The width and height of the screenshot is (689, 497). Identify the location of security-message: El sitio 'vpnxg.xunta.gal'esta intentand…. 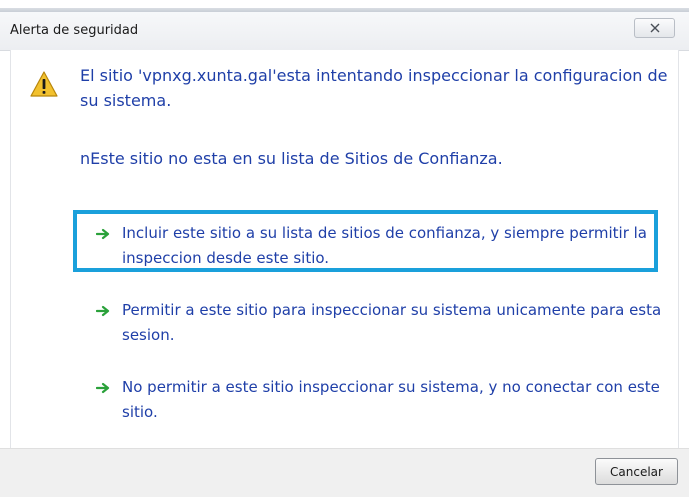
(374, 88).